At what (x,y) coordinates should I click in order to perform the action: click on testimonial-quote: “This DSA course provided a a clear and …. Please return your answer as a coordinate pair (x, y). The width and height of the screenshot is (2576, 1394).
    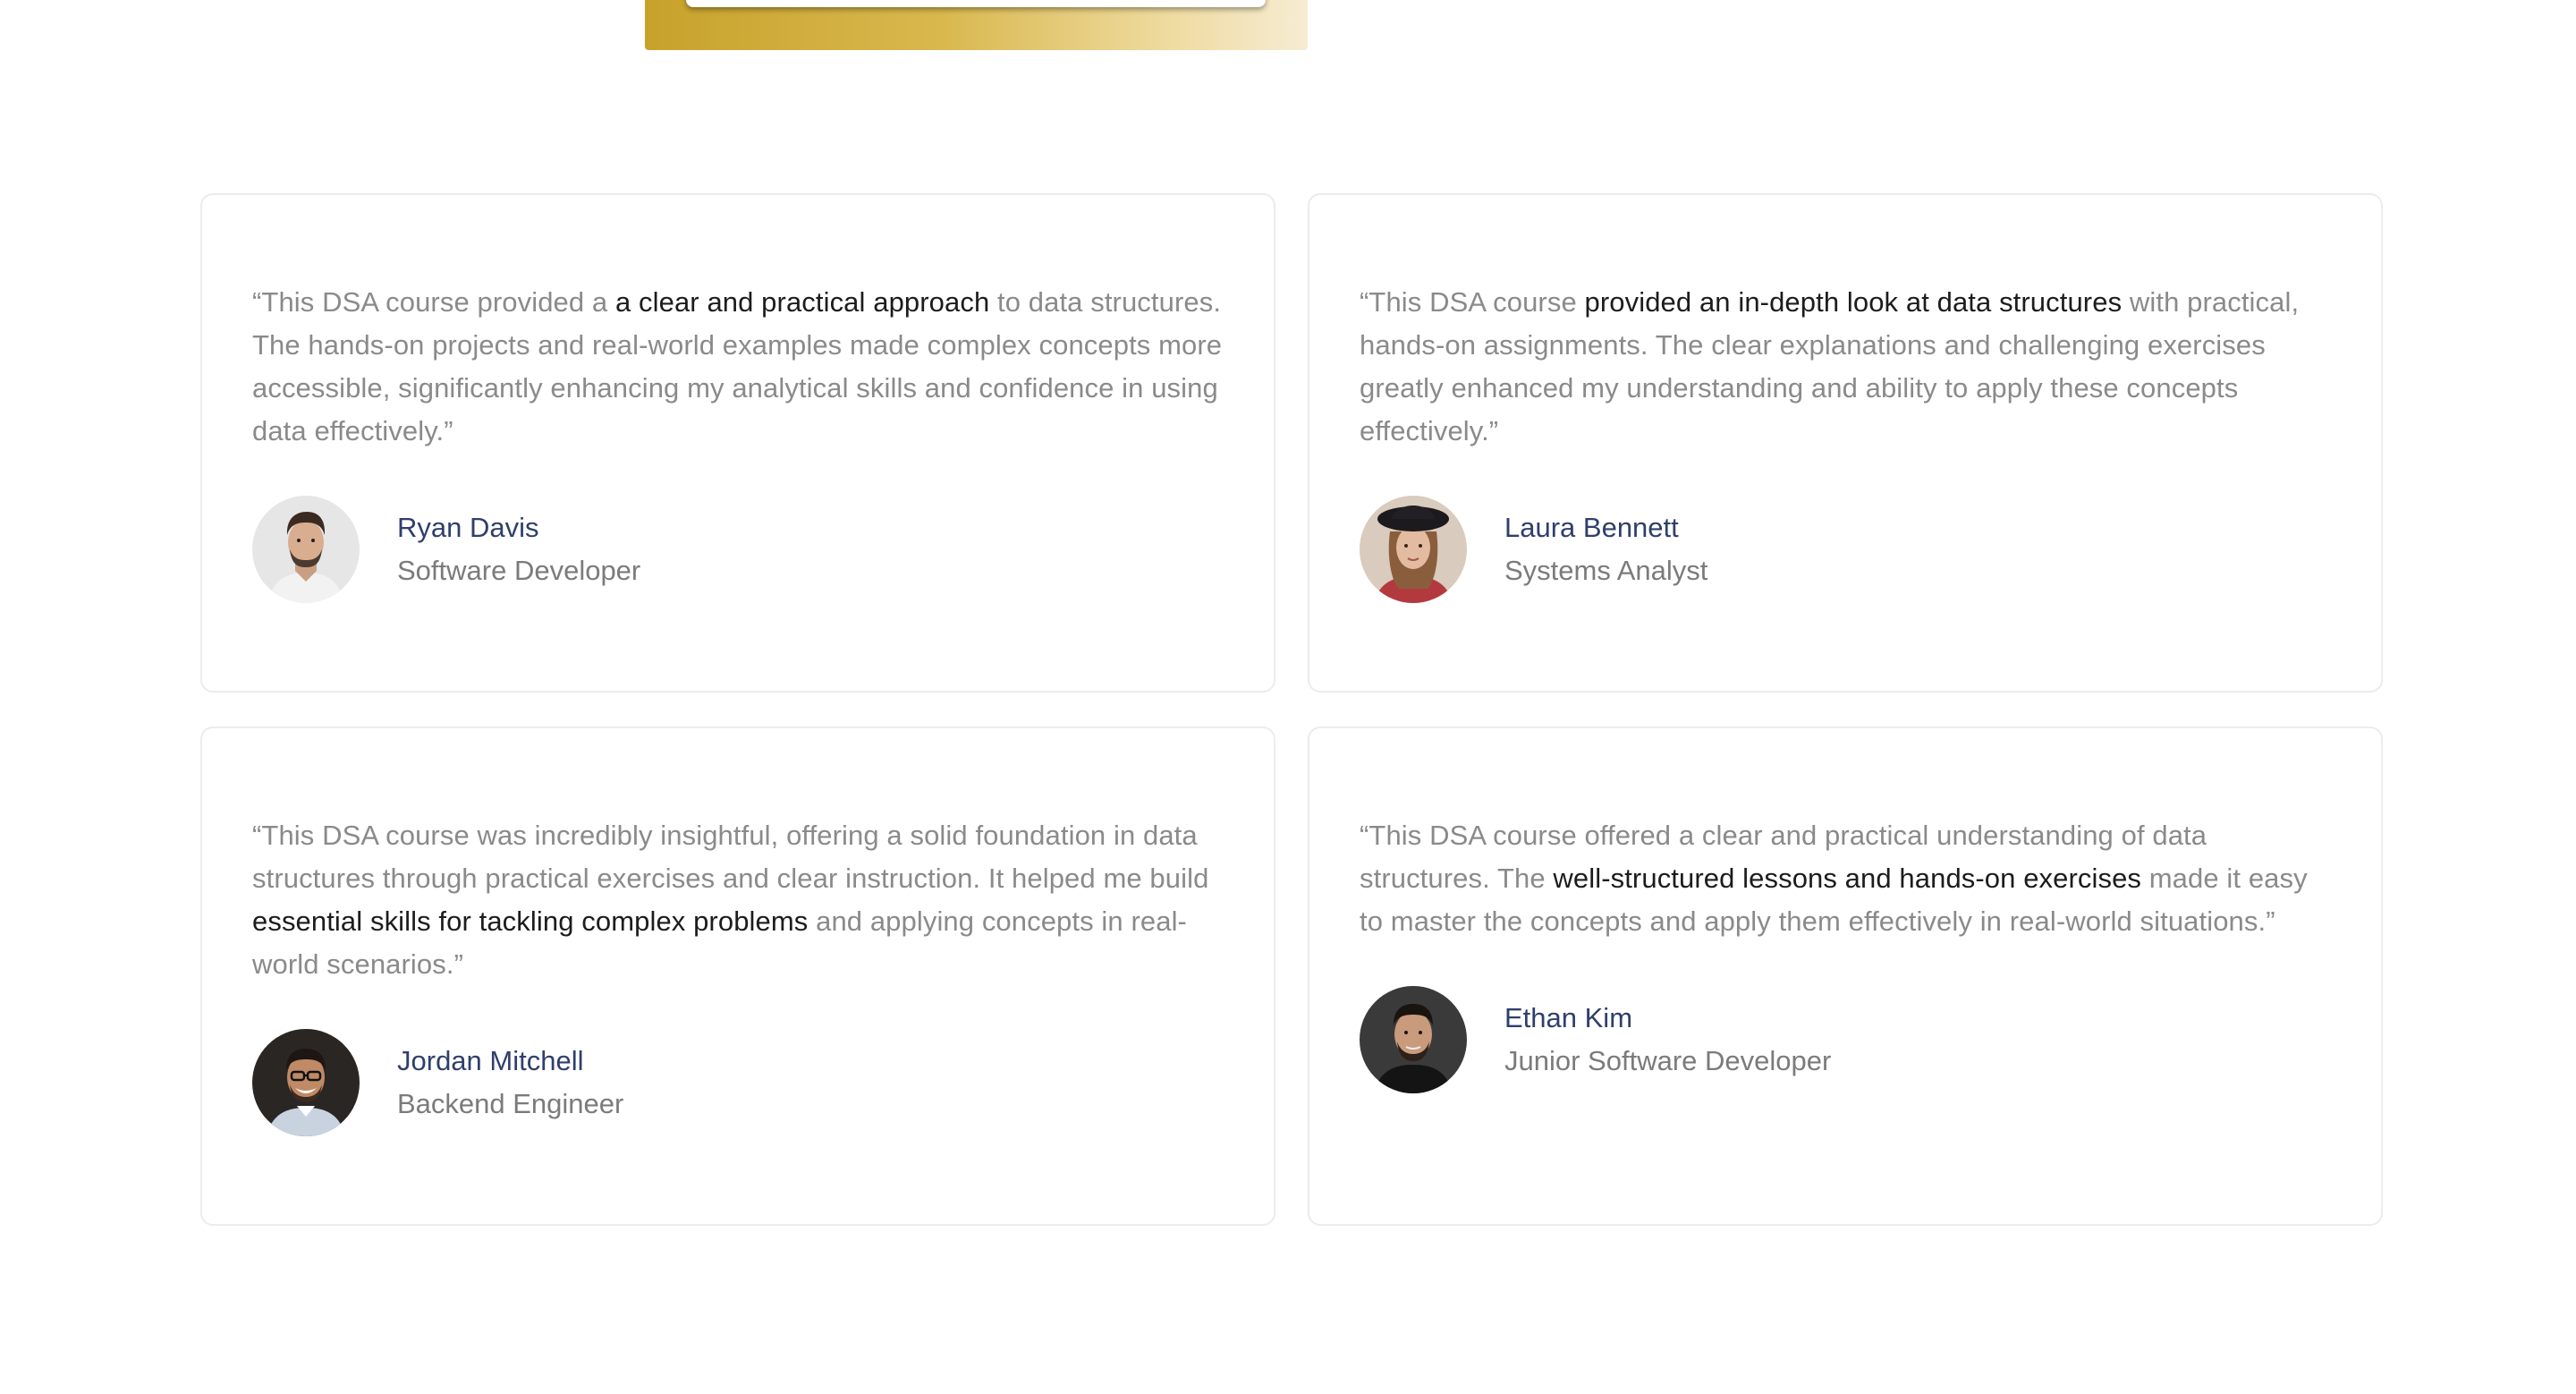
    Looking at the image, I should click on (737, 366).